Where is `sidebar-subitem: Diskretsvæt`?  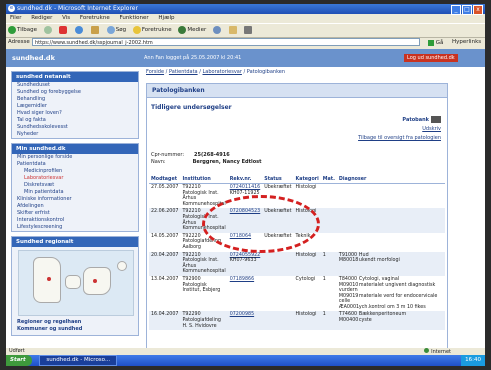
sidebar-subitem: Diskretsvæt is located at coordinates (75, 185).